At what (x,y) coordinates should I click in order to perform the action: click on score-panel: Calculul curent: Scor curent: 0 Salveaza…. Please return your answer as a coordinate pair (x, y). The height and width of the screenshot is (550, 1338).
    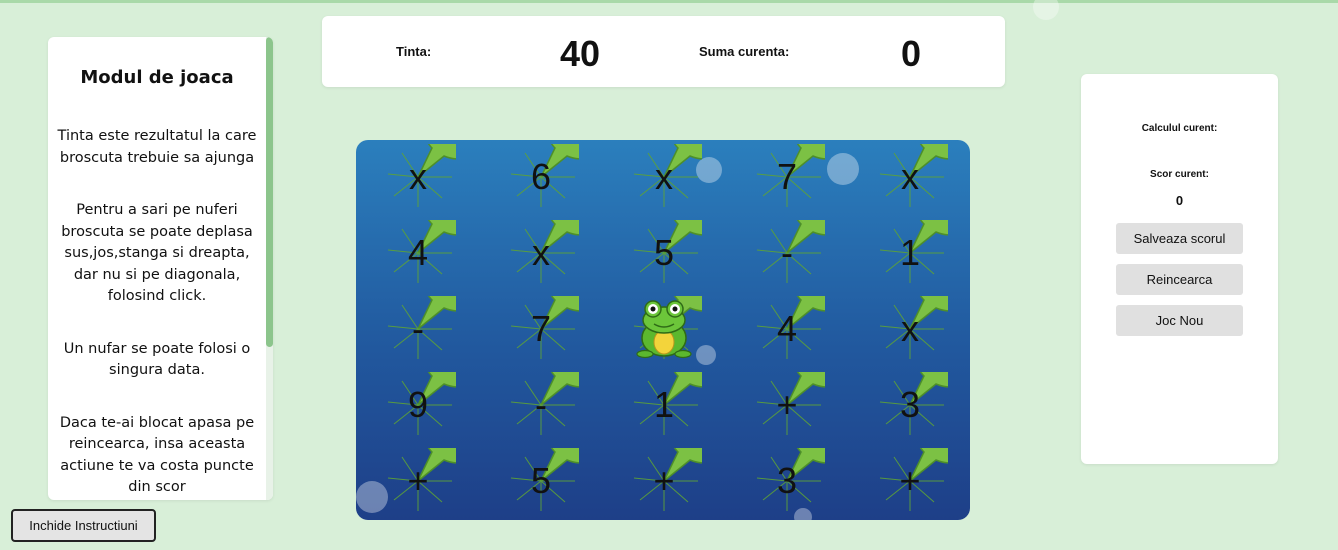
    Looking at the image, I should click on (1179, 269).